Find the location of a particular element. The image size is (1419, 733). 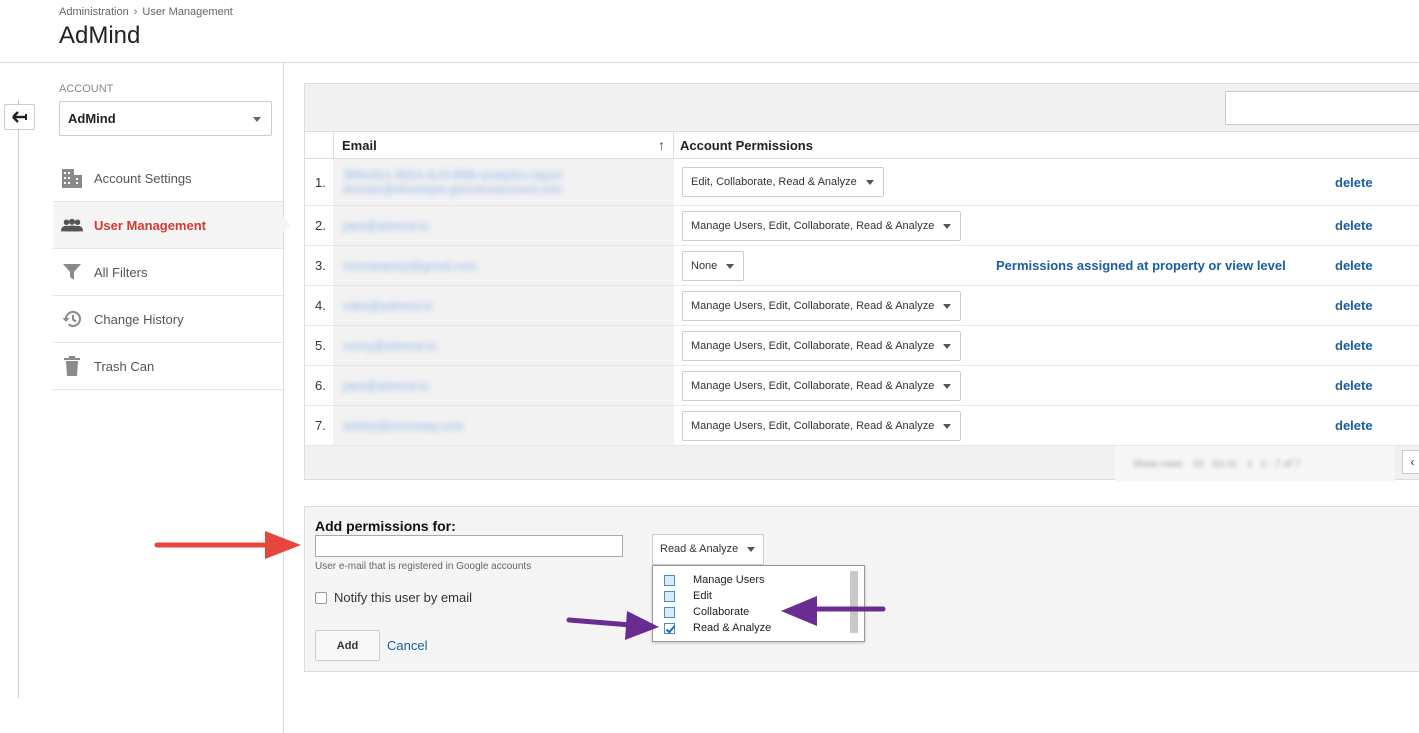

sidebar-item-change-history: Change History is located at coordinates (168, 319).